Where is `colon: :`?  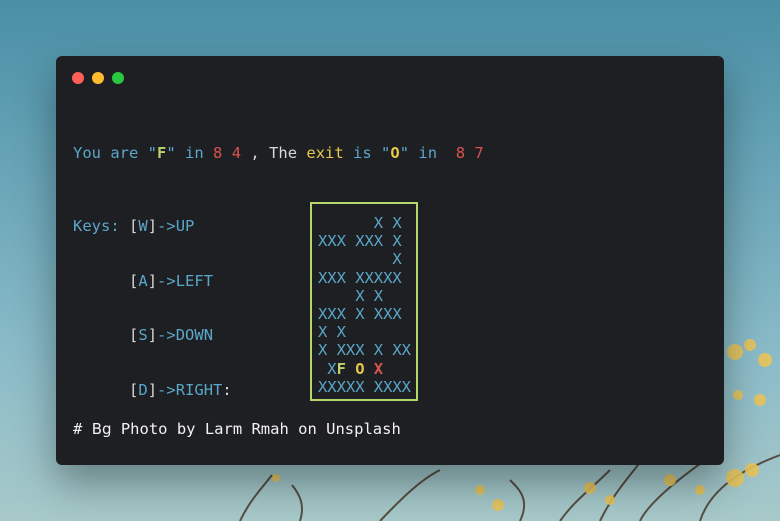
colon: : is located at coordinates (227, 389).